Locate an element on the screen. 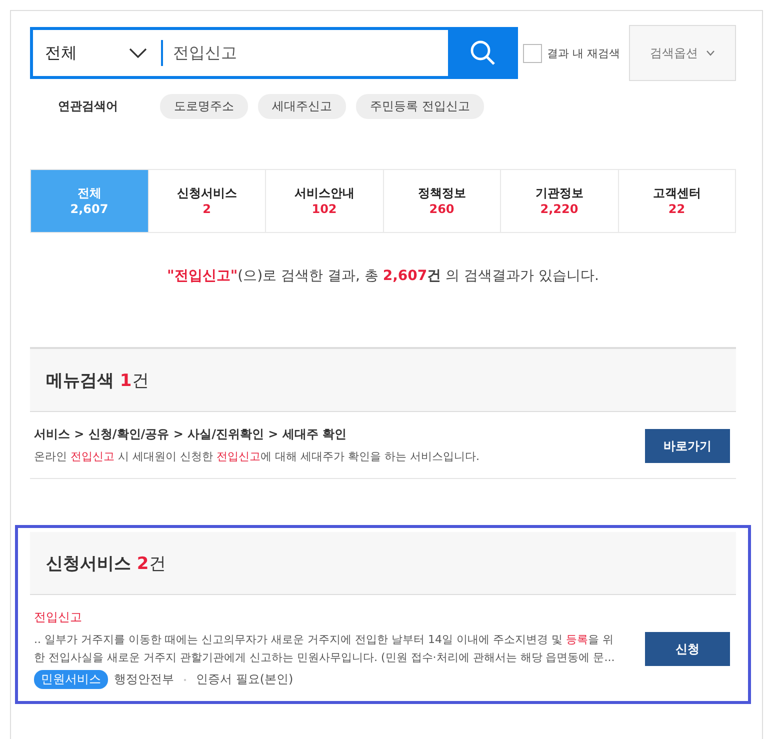 The image size is (773, 739). meta-text: 행정안전부 is located at coordinates (144, 679).